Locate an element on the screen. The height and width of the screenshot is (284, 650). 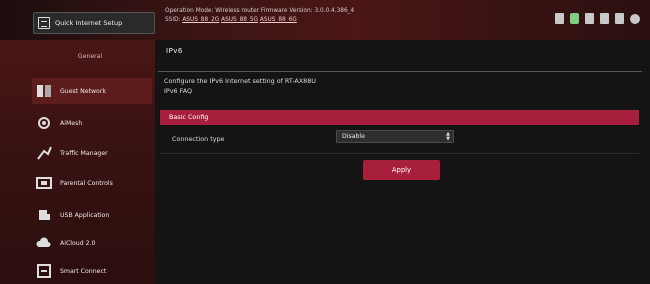
traffic-icon is located at coordinates (44, 153).